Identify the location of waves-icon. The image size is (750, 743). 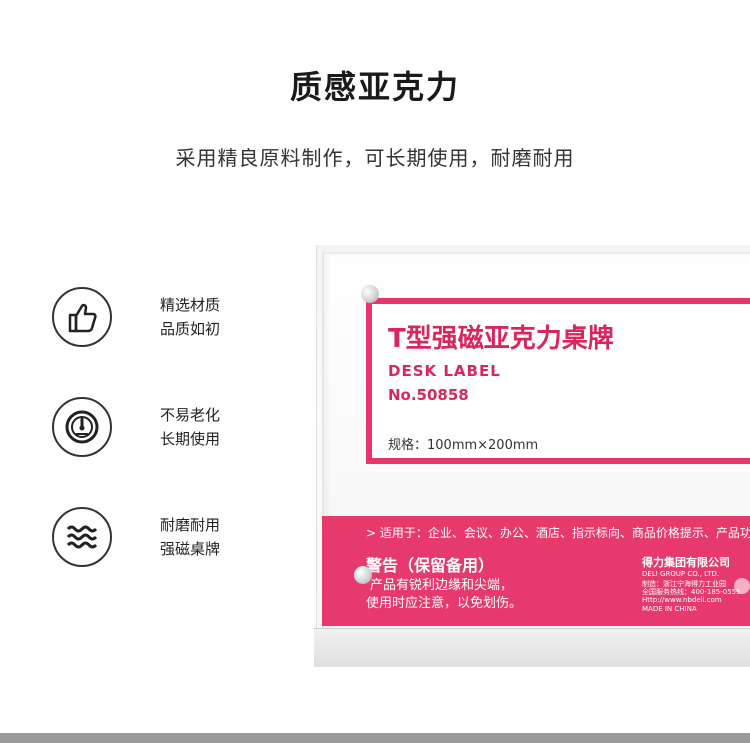
(82, 537).